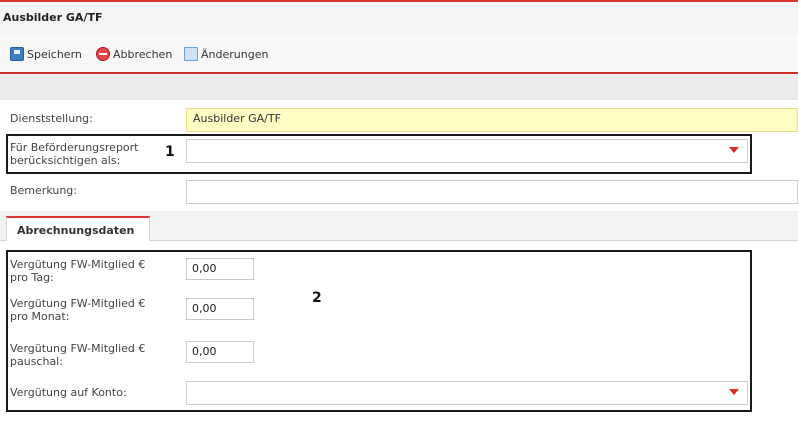 This screenshot has height=421, width=798. What do you see at coordinates (78, 264) in the screenshot?
I see `pro-tag-label-line1: Vergütung FW-Mitglied €` at bounding box center [78, 264].